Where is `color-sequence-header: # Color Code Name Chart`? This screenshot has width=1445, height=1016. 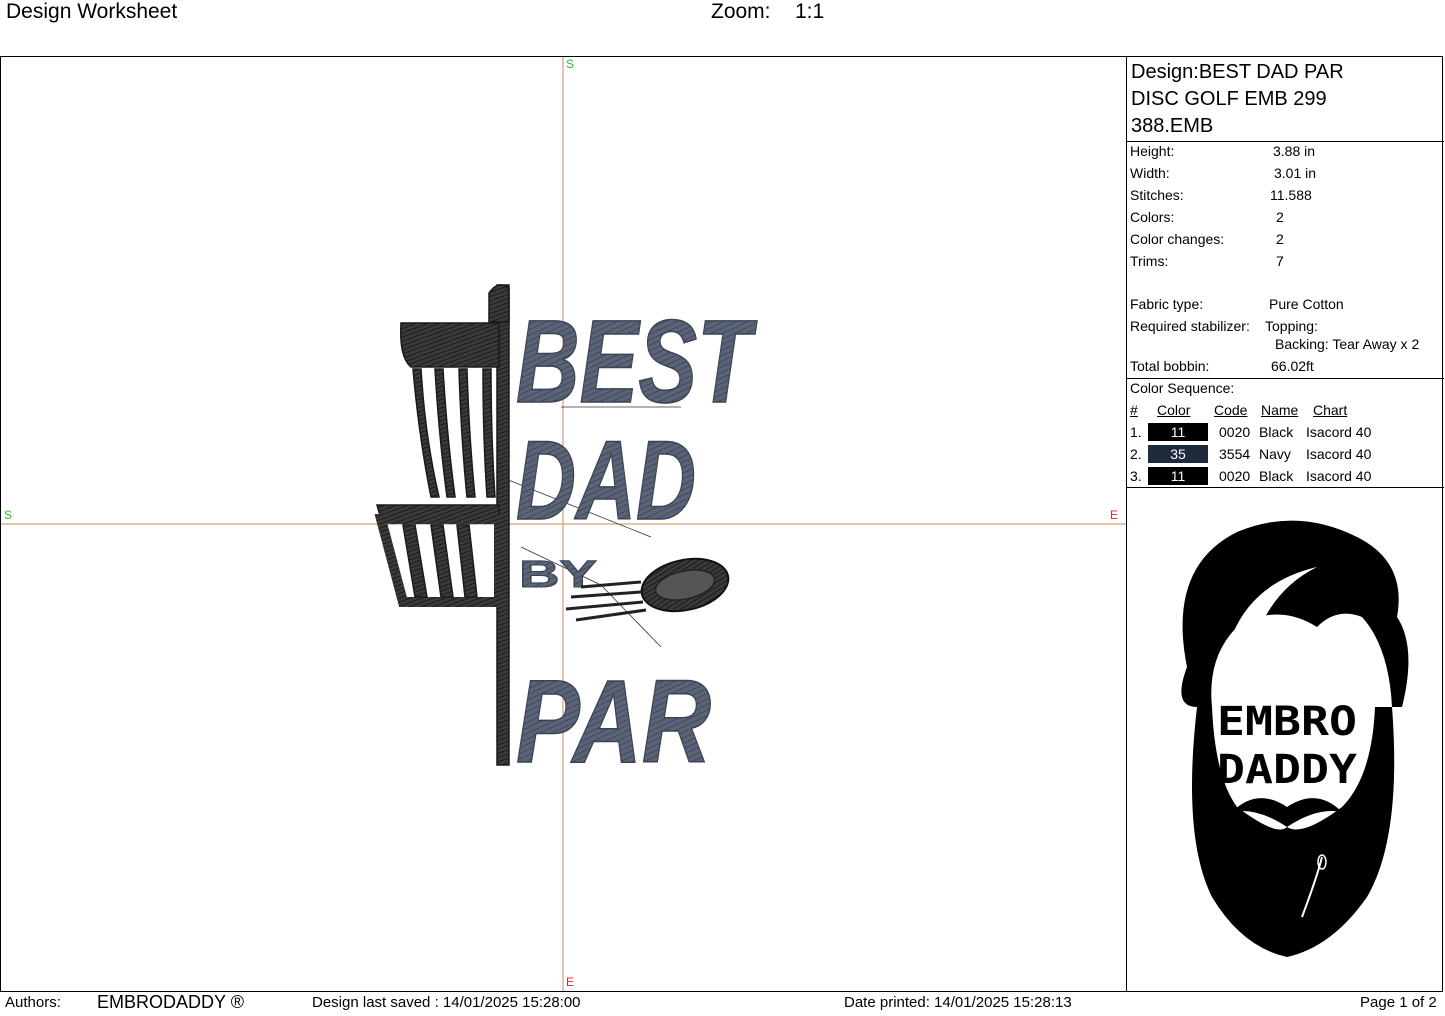 color-sequence-header: # Color Code Name Chart is located at coordinates (1285, 410).